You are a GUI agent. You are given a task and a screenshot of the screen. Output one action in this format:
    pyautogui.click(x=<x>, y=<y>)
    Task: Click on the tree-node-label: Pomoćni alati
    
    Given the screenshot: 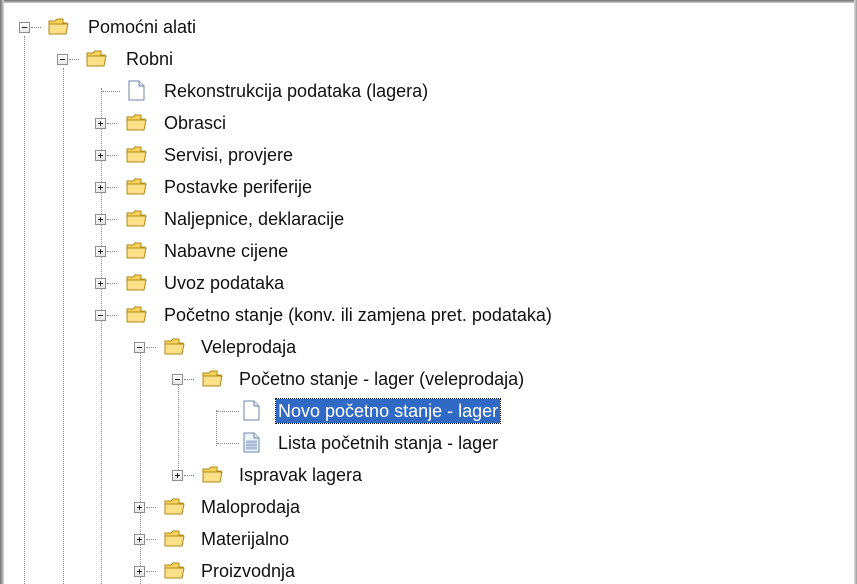 What is the action you would take?
    pyautogui.click(x=142, y=27)
    